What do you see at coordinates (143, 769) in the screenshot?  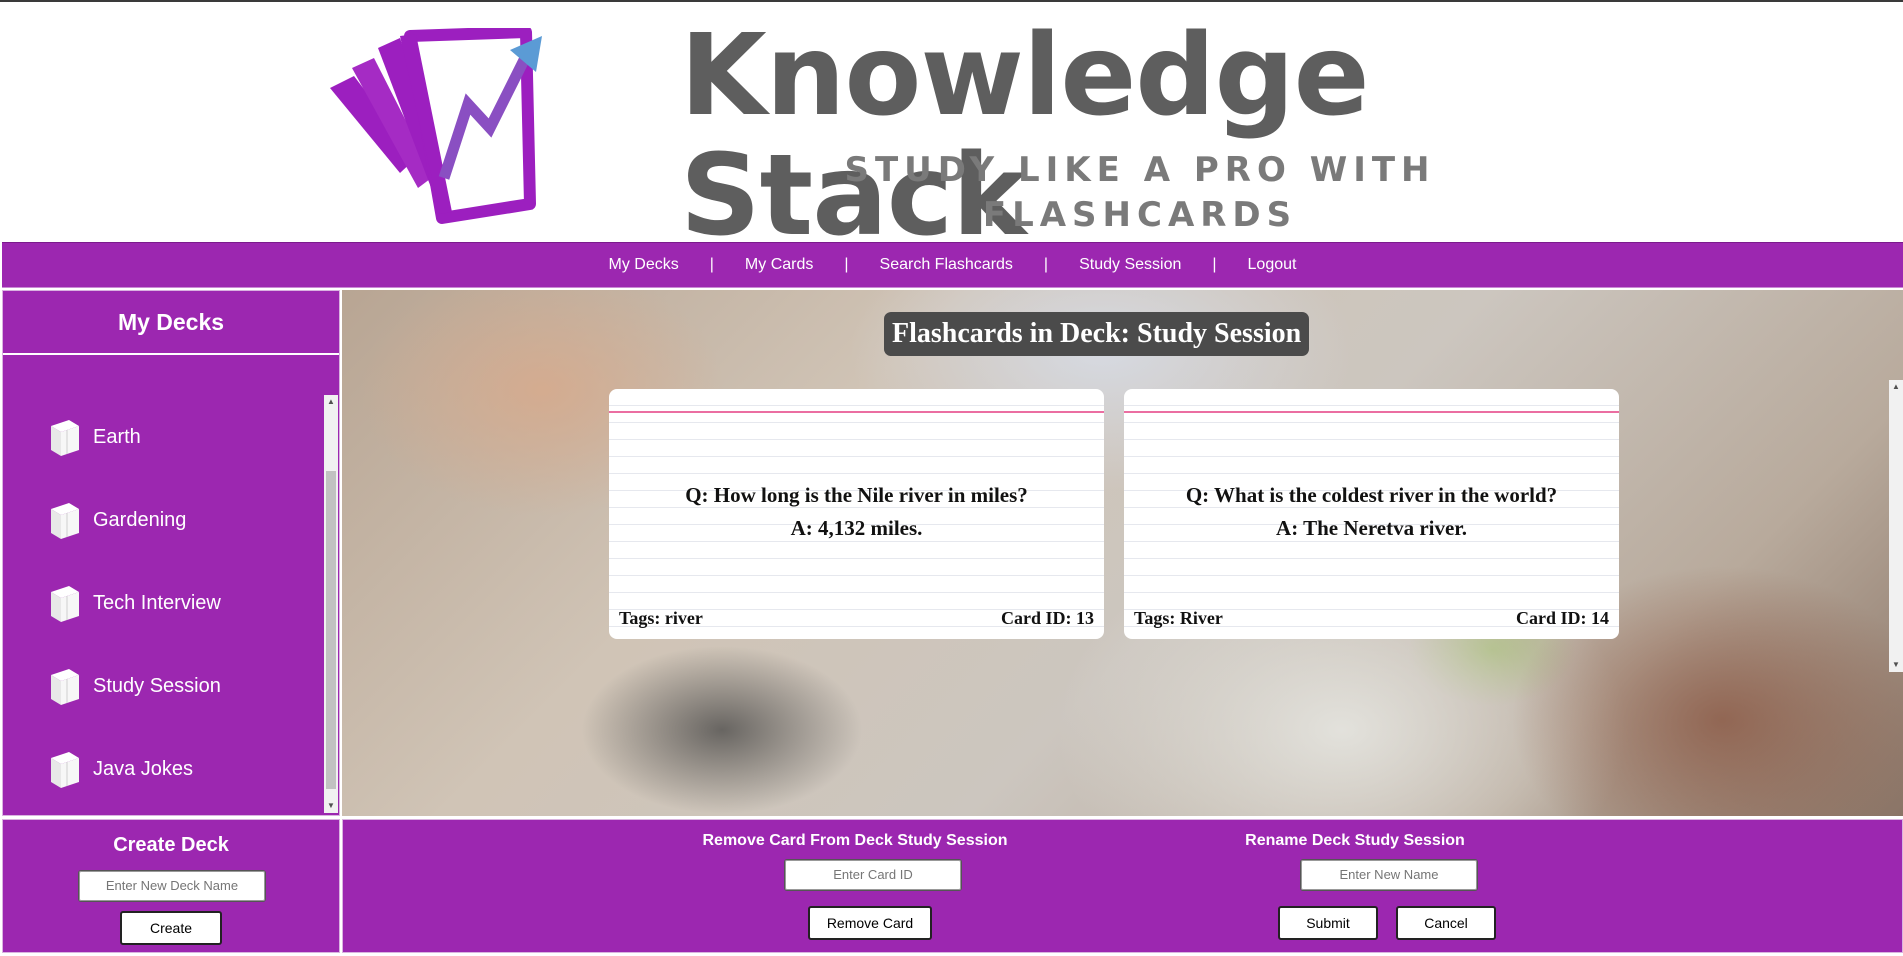 I see `deck-label: Java Jokes` at bounding box center [143, 769].